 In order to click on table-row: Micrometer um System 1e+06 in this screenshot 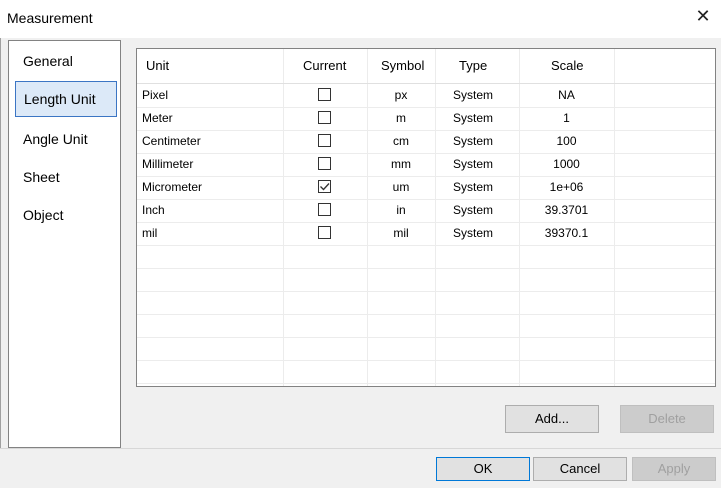, I will do `click(426, 188)`.